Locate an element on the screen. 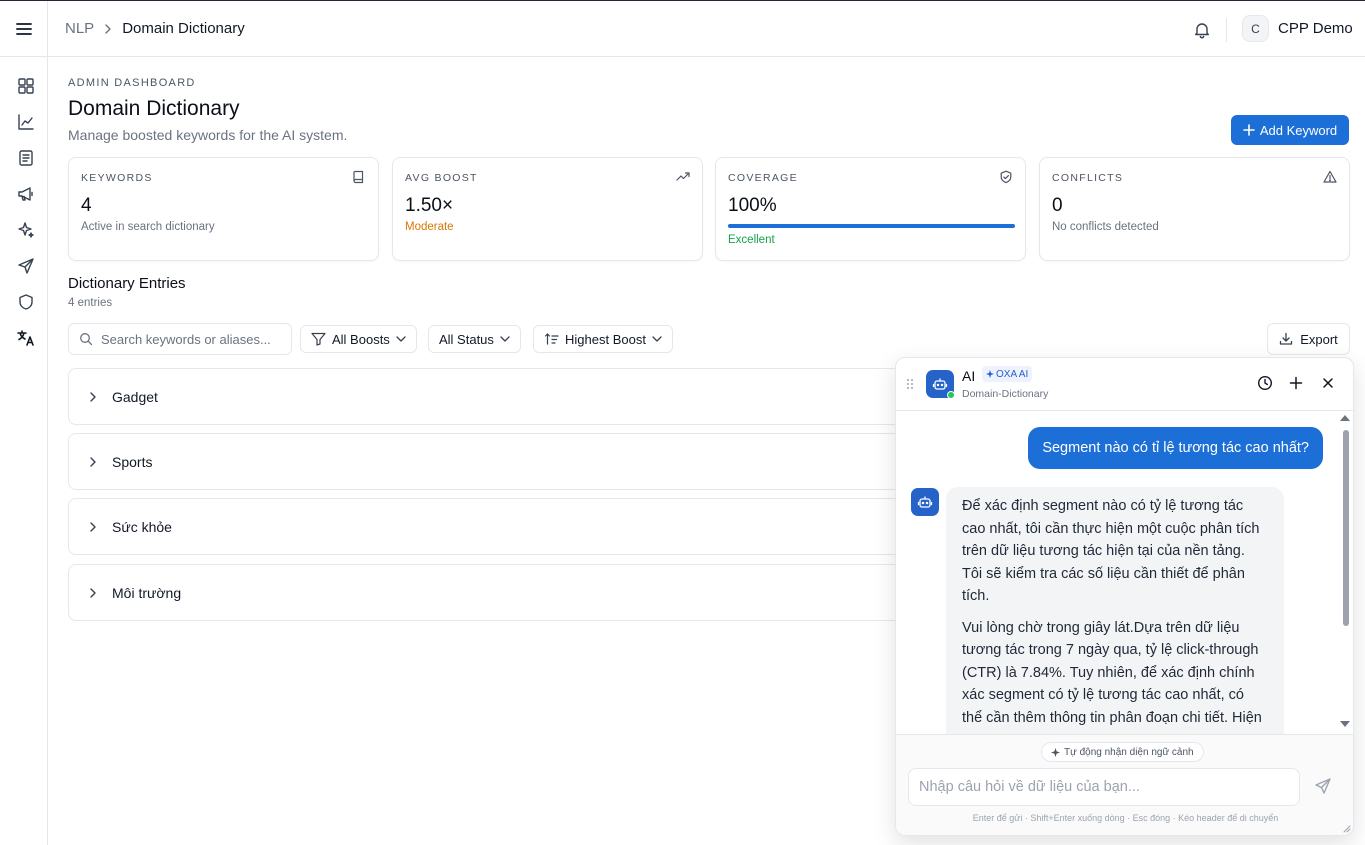  coverage-progress-bar is located at coordinates (871, 226).